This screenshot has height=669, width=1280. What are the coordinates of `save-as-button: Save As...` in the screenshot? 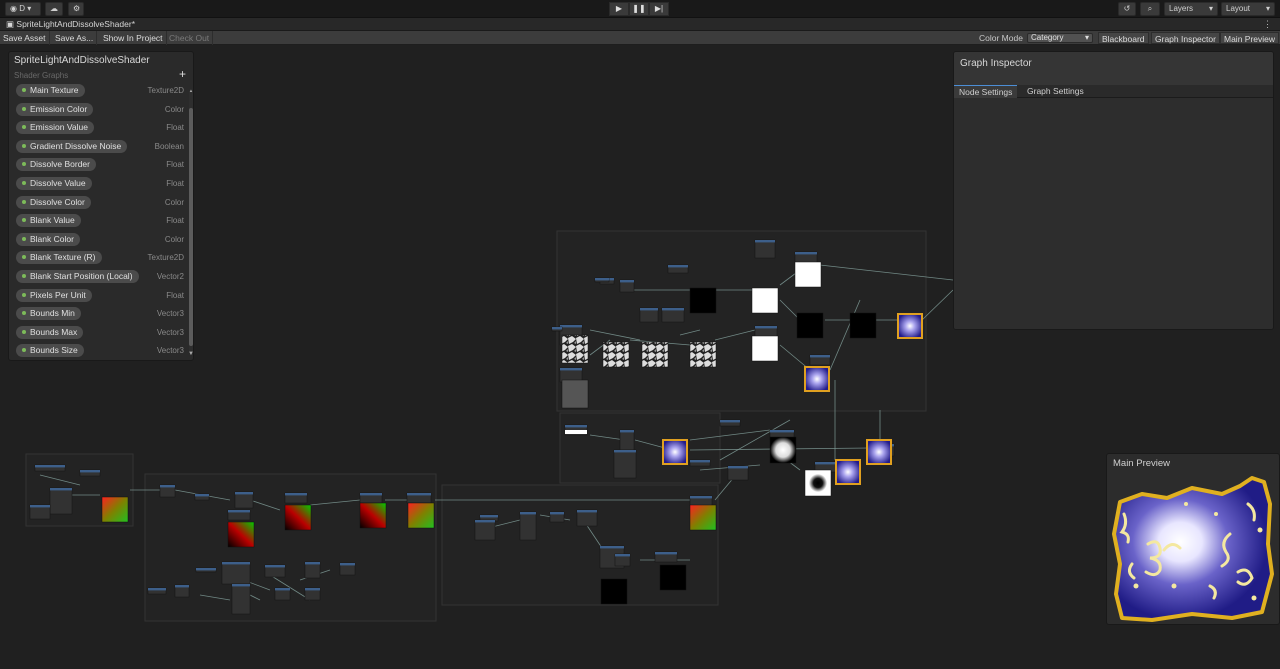 It's located at (75, 38).